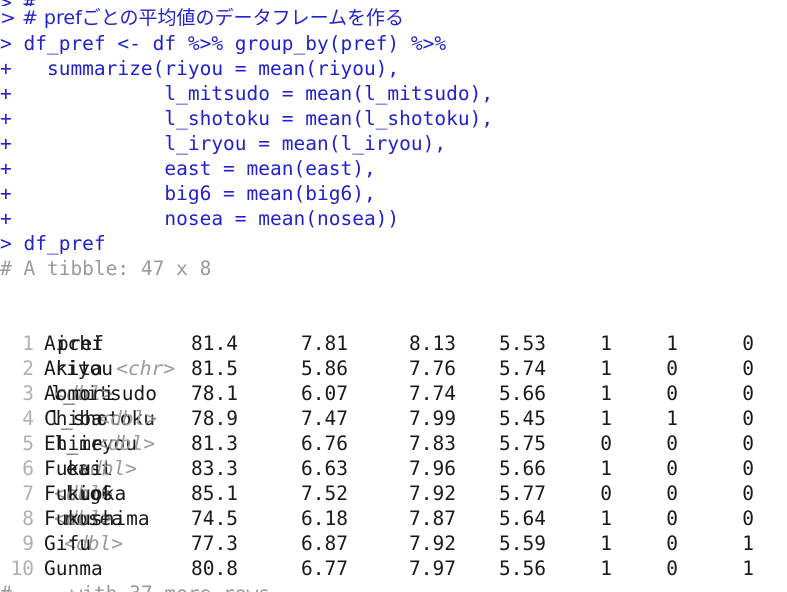 This screenshot has height=592, width=787. What do you see at coordinates (28, 493) in the screenshot?
I see `table-cell-rownum: 7` at bounding box center [28, 493].